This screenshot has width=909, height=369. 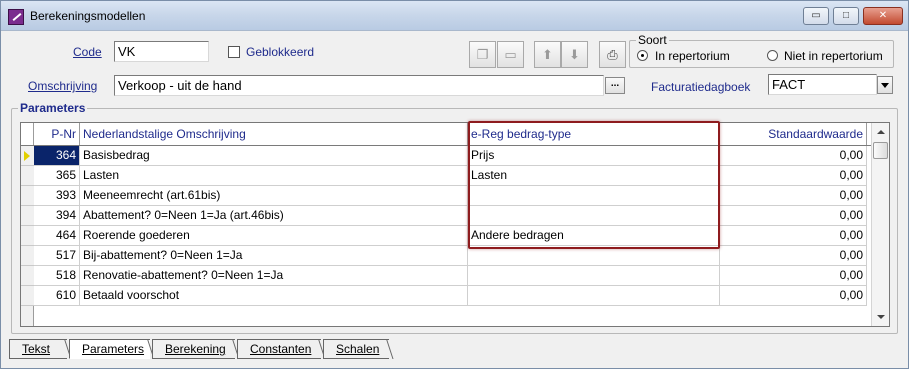 What do you see at coordinates (274, 236) in the screenshot?
I see `cell-omschrijving: Roerende goederen` at bounding box center [274, 236].